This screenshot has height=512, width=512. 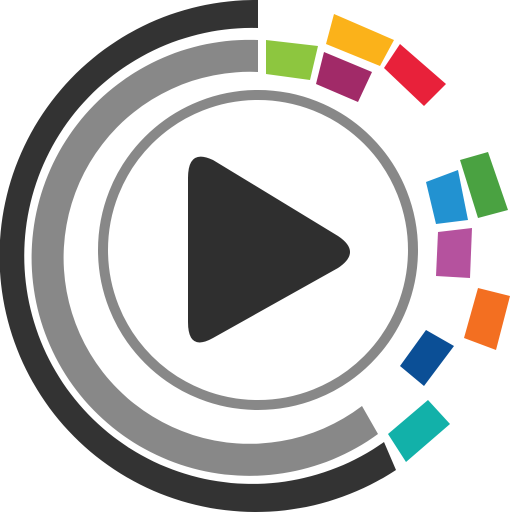 I want to click on segment-red, so click(x=415, y=75).